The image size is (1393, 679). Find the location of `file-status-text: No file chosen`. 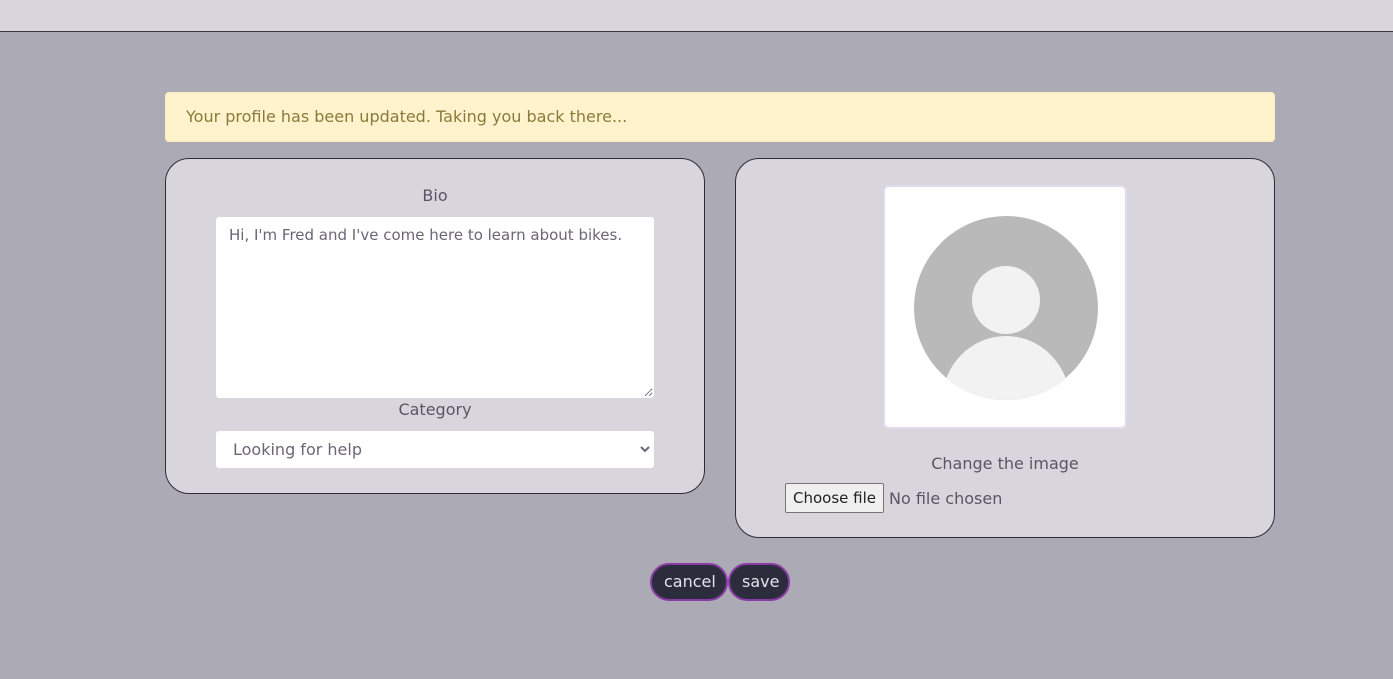

file-status-text: No file chosen is located at coordinates (946, 498).